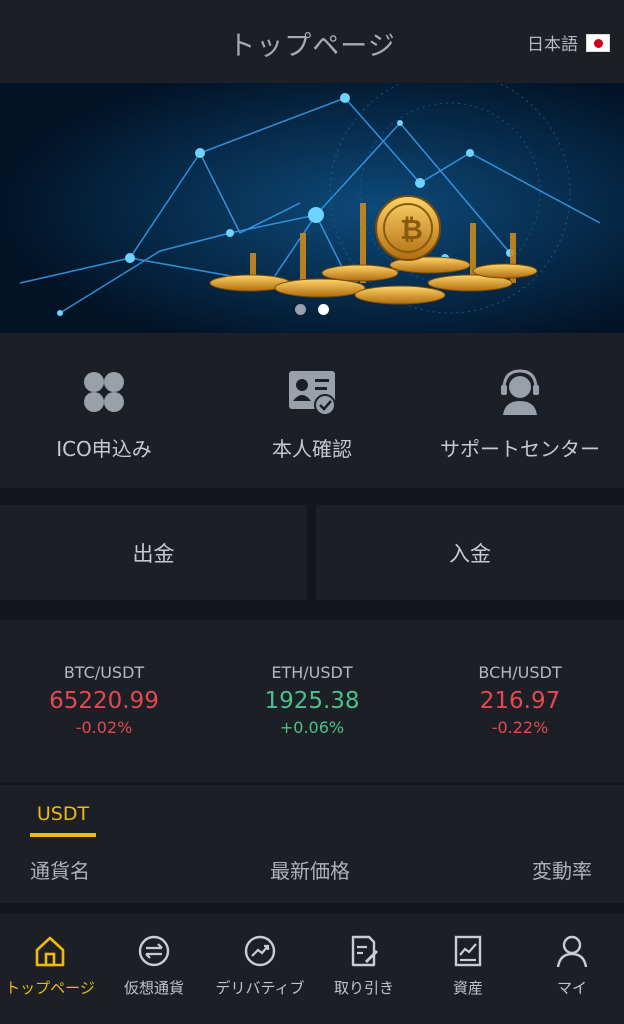 This screenshot has width=624, height=1024. Describe the element at coordinates (323, 309) in the screenshot. I see `pagination-dot-active` at that location.